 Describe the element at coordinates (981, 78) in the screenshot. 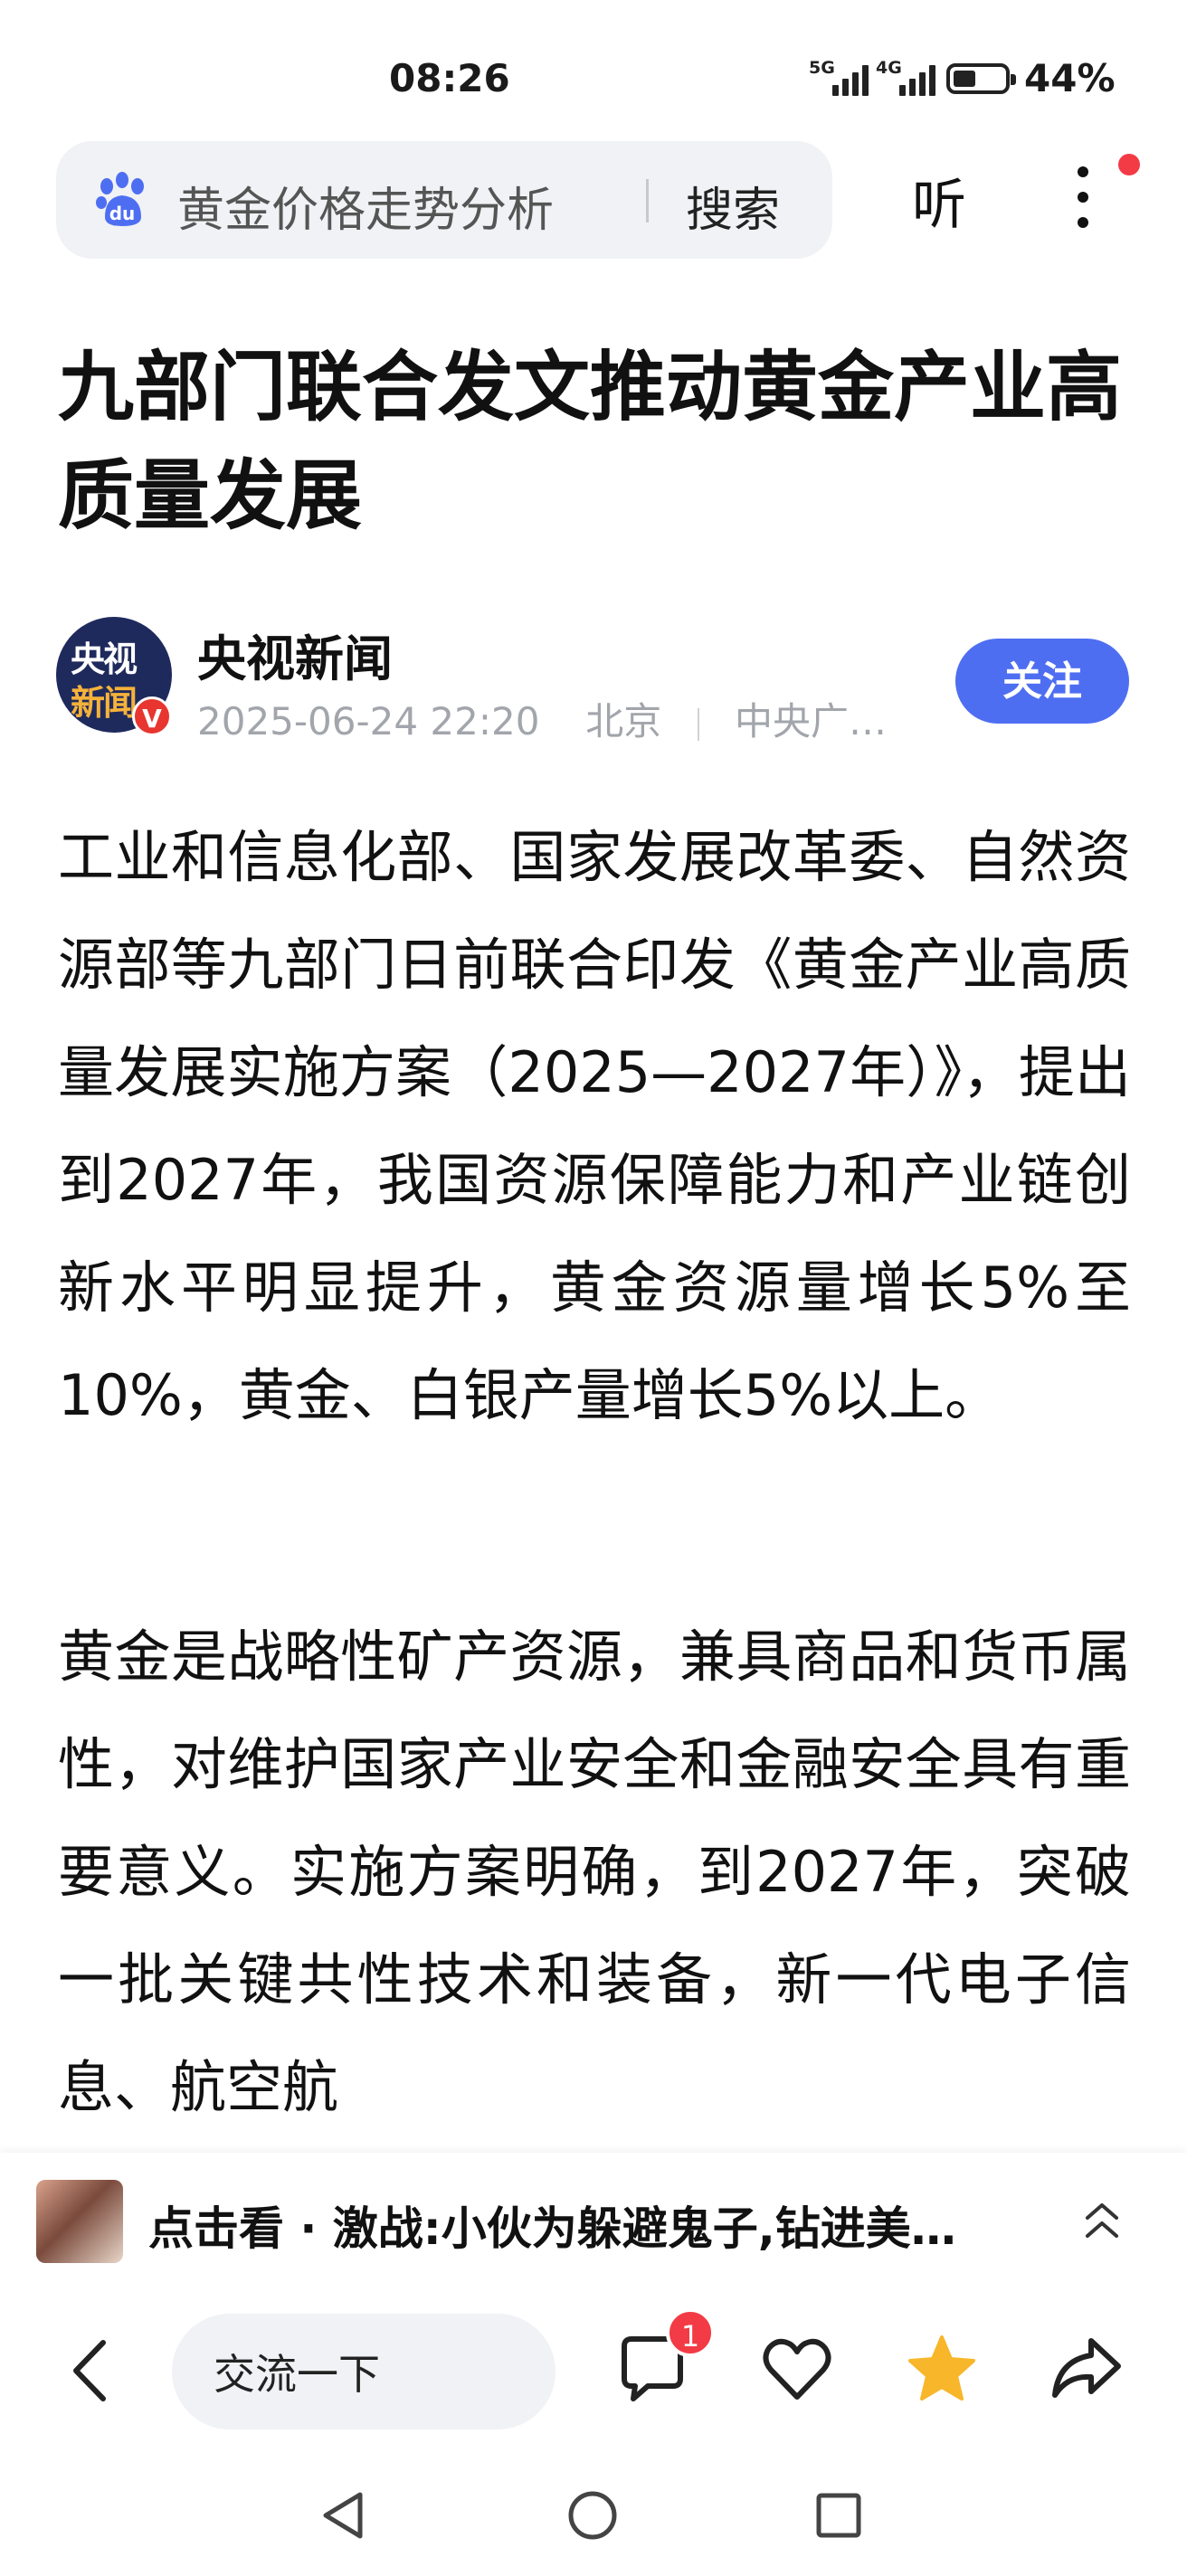

I see `battery-icon` at that location.